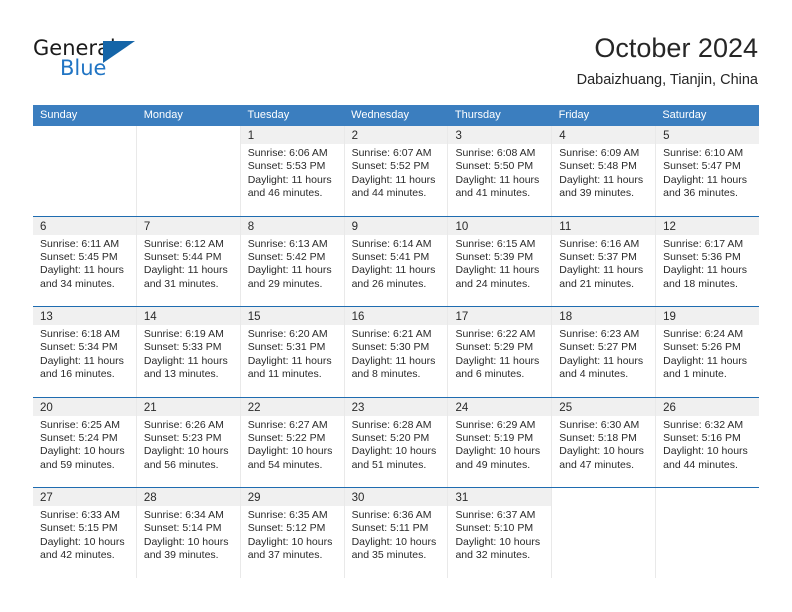 The width and height of the screenshot is (792, 612). What do you see at coordinates (495, 243) in the screenshot?
I see `sunrise-line: Sunrise: 6:15 AM` at bounding box center [495, 243].